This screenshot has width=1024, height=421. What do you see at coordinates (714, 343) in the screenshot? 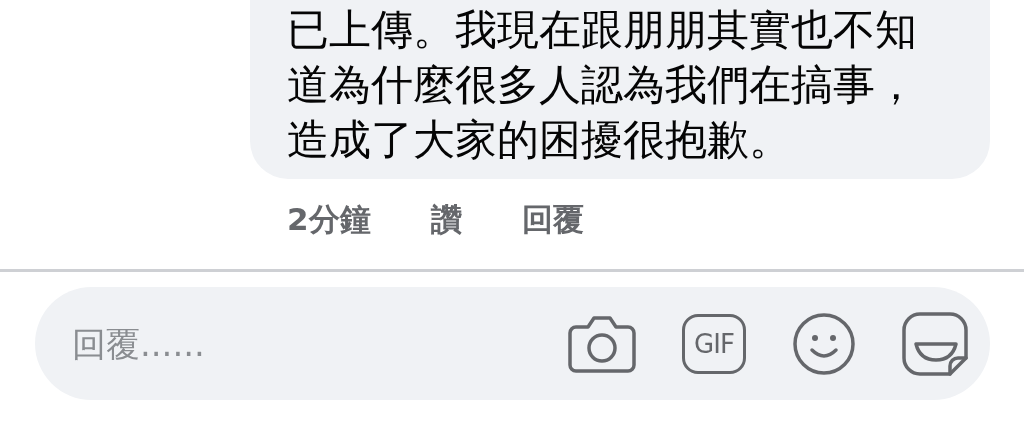
I see `gif-button: GIF` at bounding box center [714, 343].